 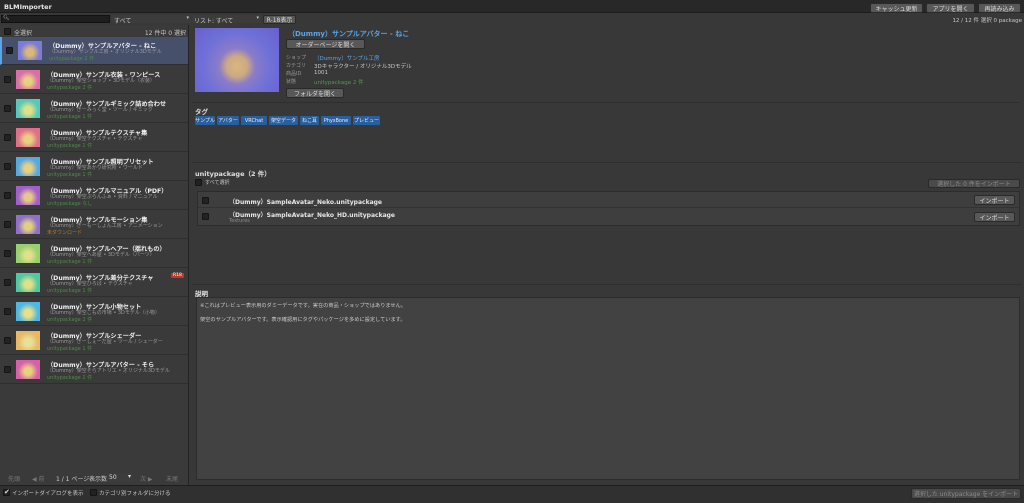 I want to click on tag-chip: プレビュー, so click(x=366, y=120).